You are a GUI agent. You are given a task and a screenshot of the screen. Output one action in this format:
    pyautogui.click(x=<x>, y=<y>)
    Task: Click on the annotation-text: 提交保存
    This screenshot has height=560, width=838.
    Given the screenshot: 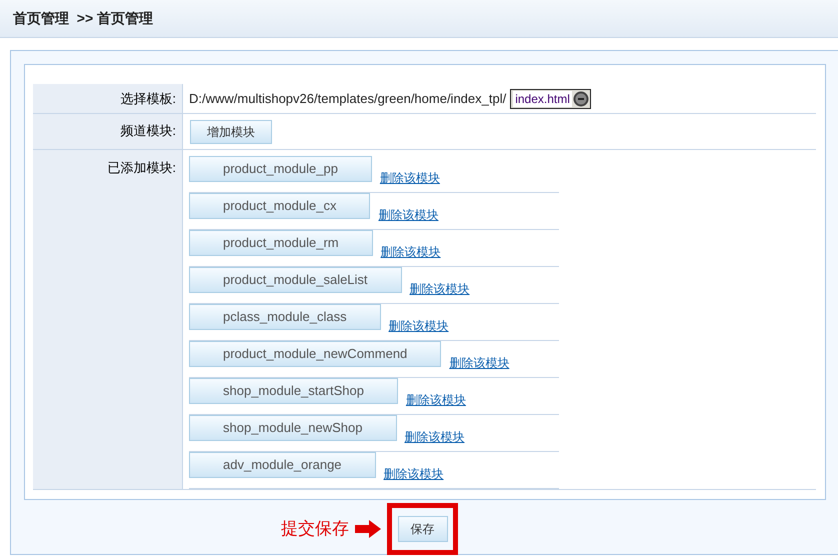 What is the action you would take?
    pyautogui.click(x=315, y=529)
    